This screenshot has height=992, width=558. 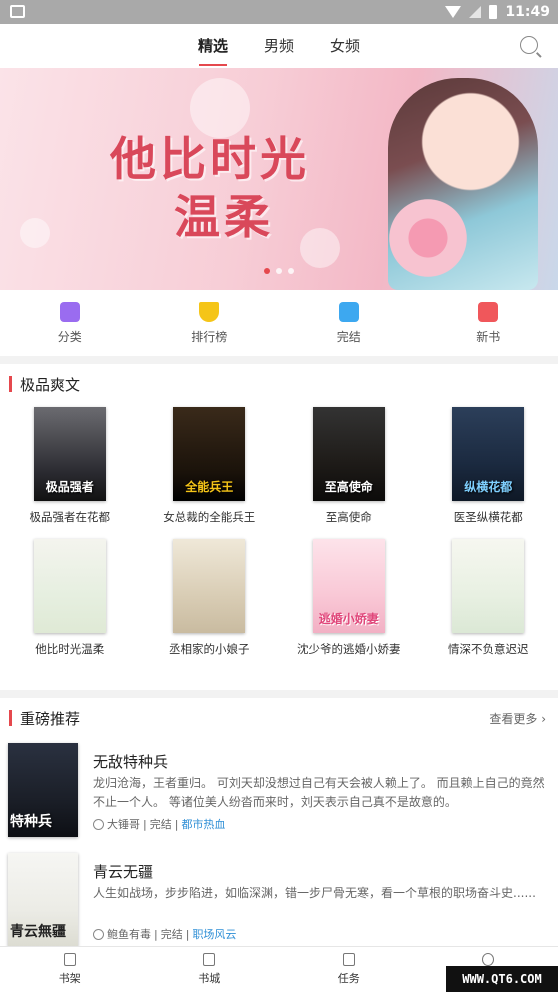 What do you see at coordinates (69, 454) in the screenshot?
I see `book-cover: 极品强者` at bounding box center [69, 454].